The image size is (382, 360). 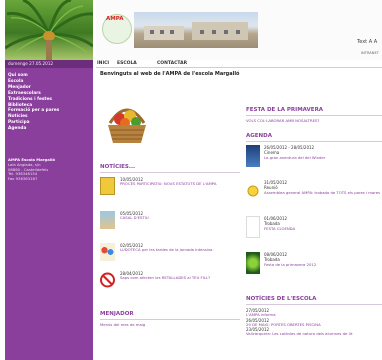 I want to click on palm-tree-image, so click(x=49, y=30).